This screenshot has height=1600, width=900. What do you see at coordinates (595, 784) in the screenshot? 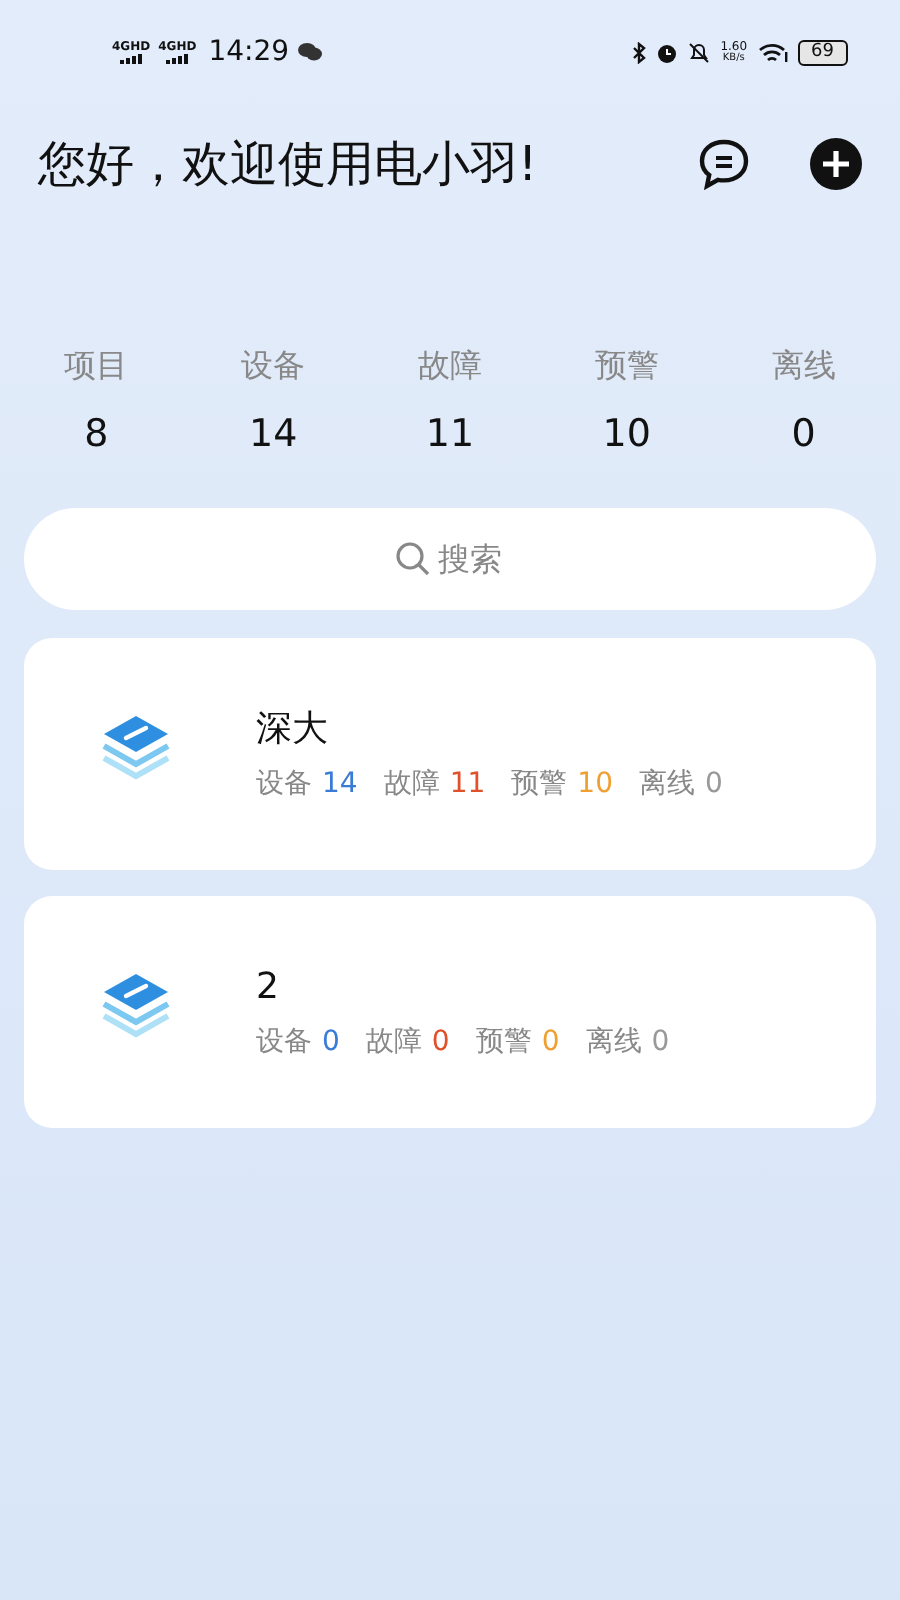
I see `stat-value: 10` at bounding box center [595, 784].